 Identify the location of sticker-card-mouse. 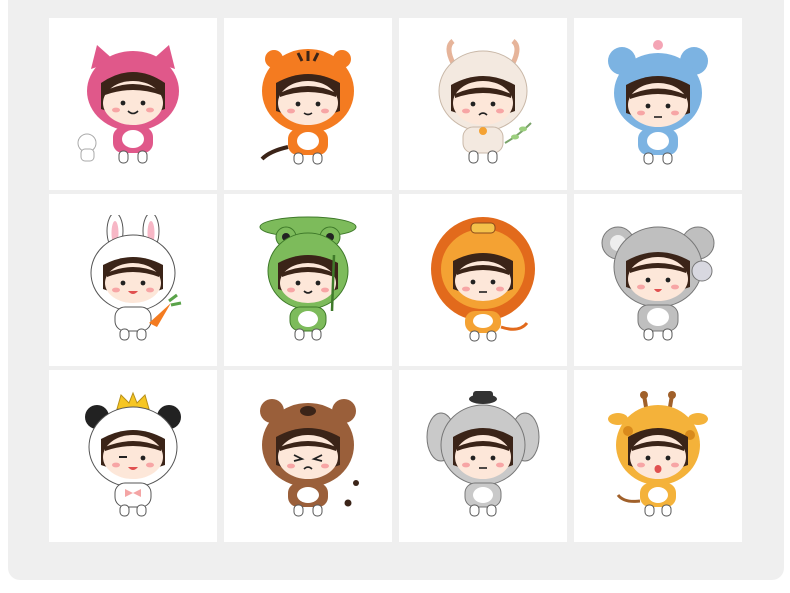
(658, 104).